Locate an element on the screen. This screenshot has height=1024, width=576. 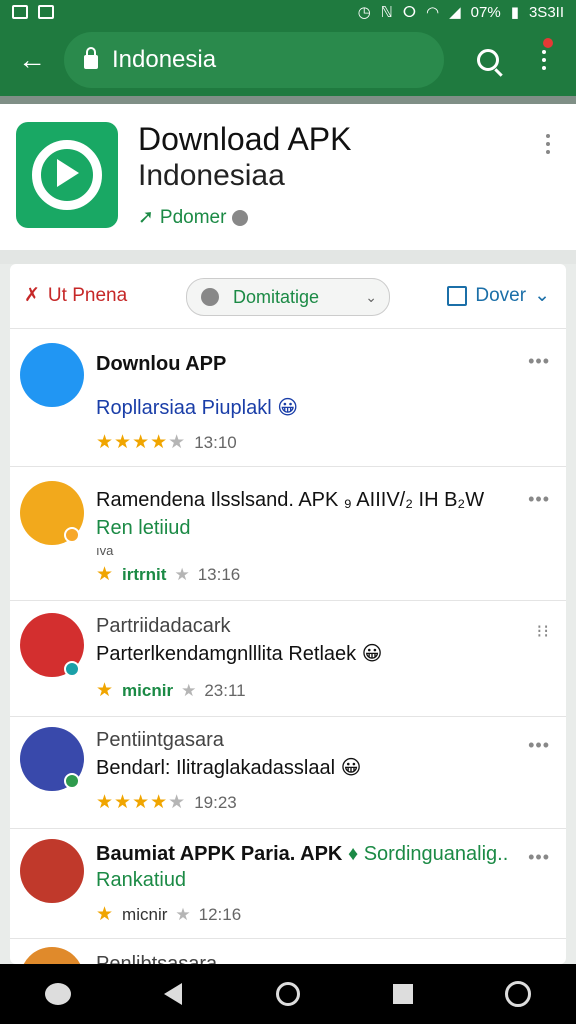
header-divider is located at coordinates (288, 100).